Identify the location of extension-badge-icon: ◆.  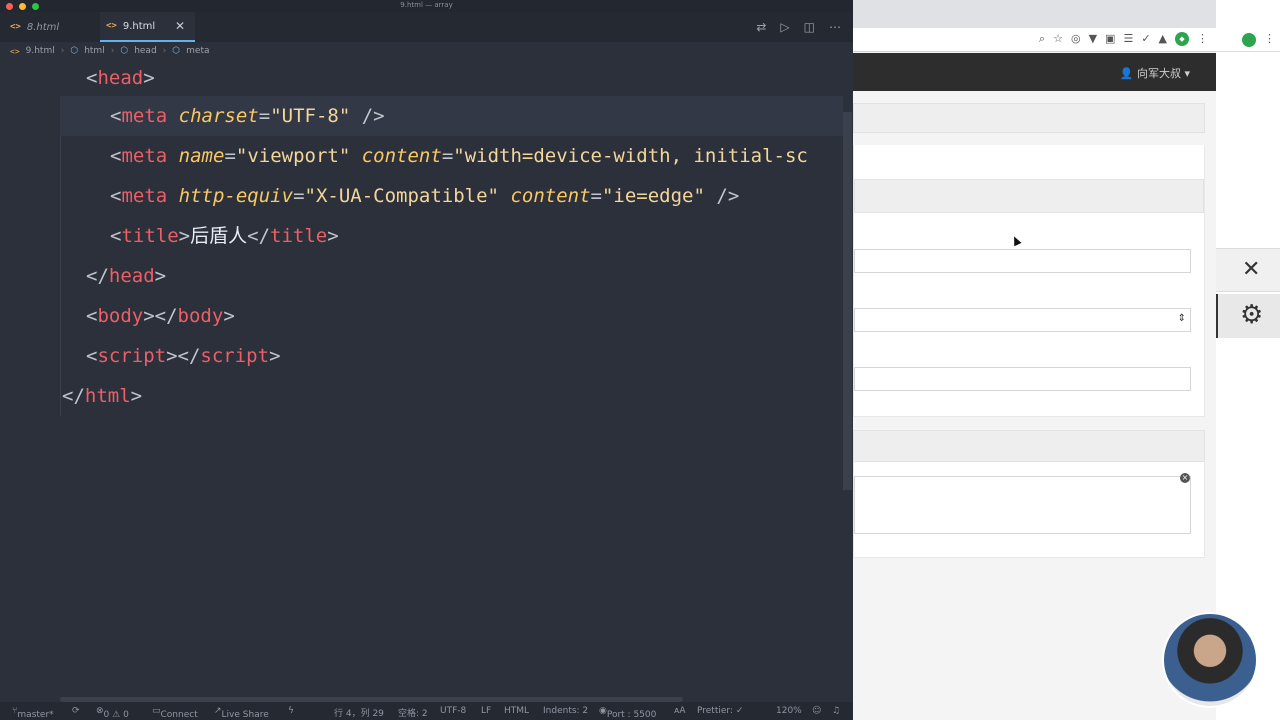
(1182, 39).